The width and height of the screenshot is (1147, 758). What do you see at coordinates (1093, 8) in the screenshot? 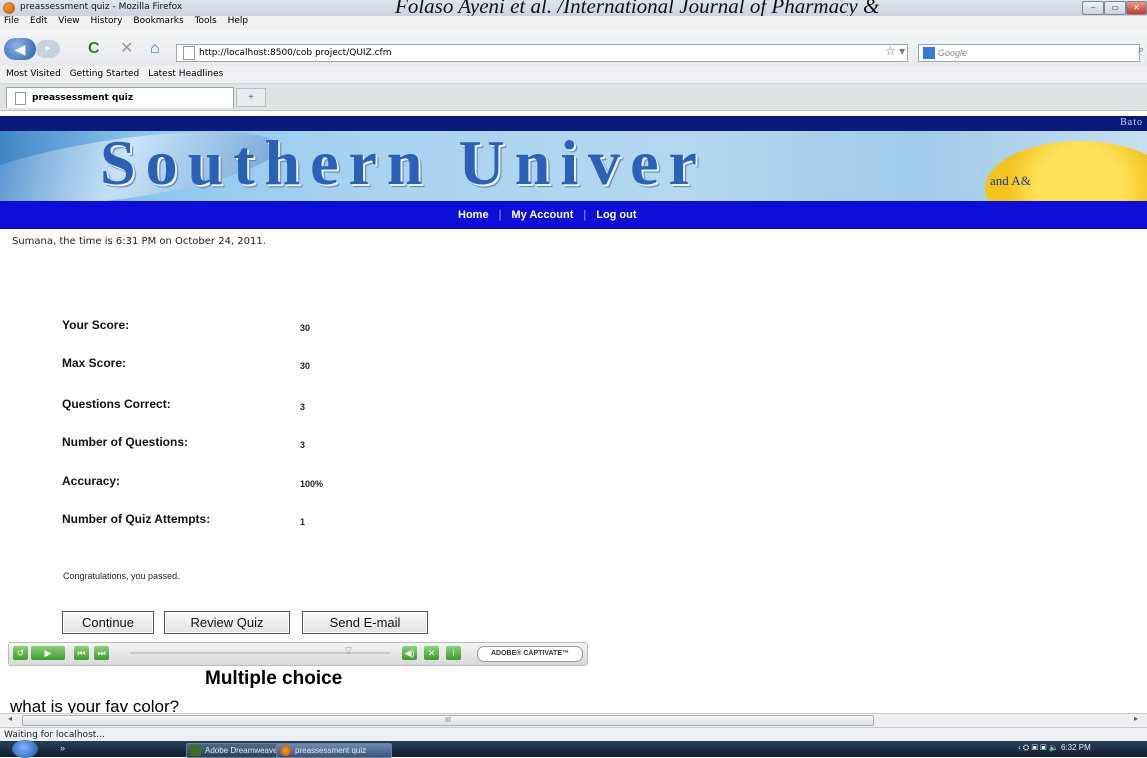
I see `minimize-button: –` at bounding box center [1093, 8].